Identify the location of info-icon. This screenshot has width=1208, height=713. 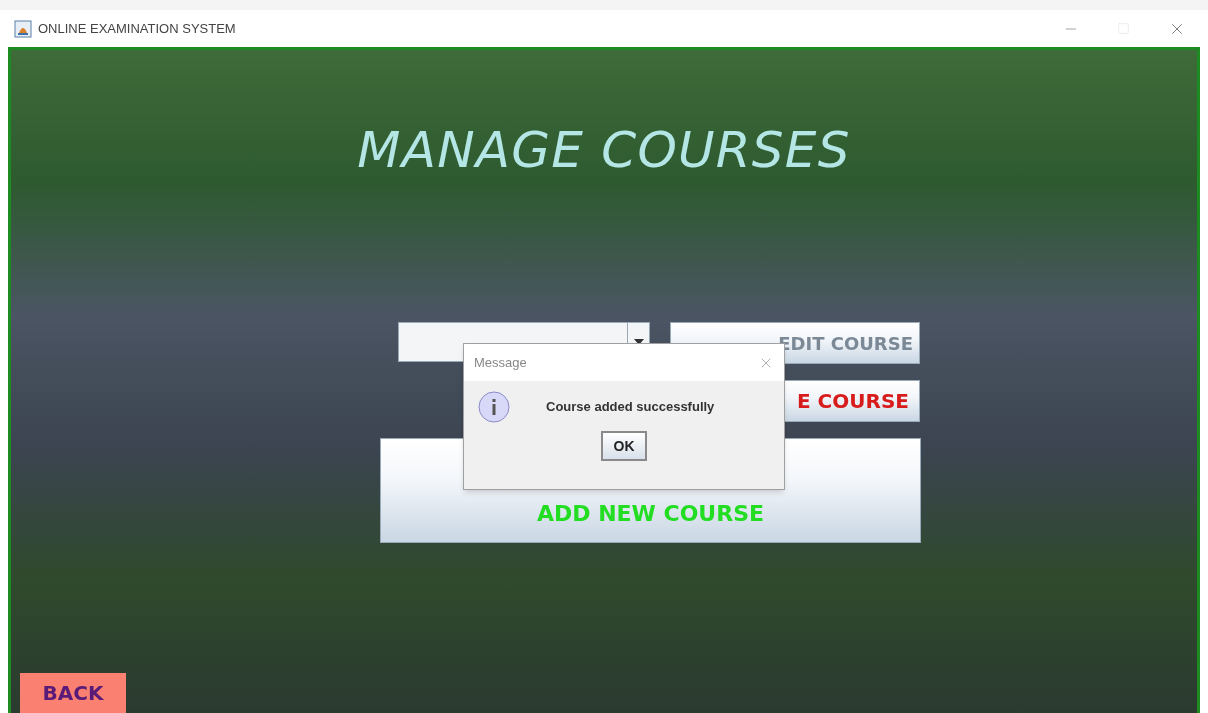
(494, 407).